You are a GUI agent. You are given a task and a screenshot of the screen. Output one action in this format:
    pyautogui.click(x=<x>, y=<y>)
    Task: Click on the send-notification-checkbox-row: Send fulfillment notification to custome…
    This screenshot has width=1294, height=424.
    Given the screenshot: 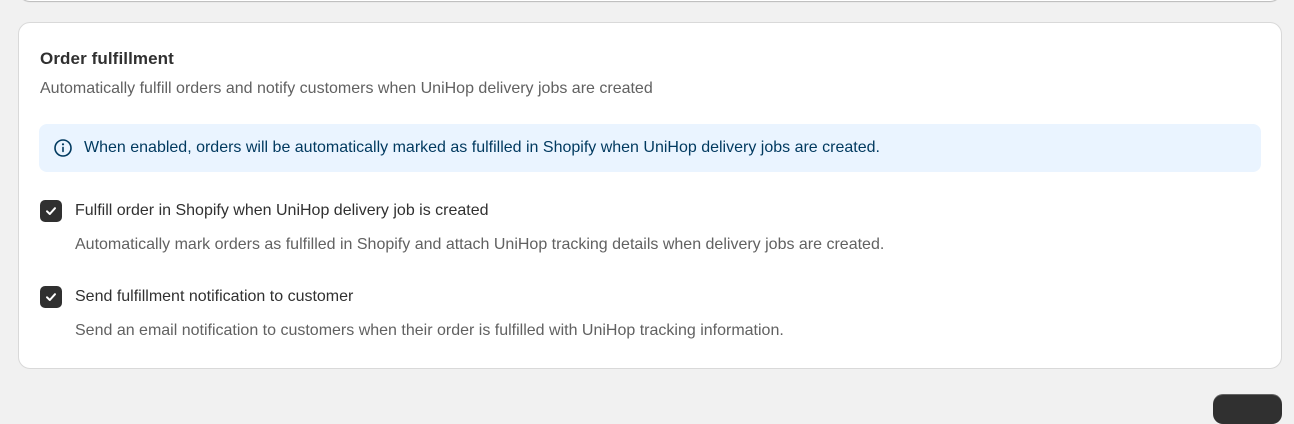 What is the action you would take?
    pyautogui.click(x=640, y=297)
    